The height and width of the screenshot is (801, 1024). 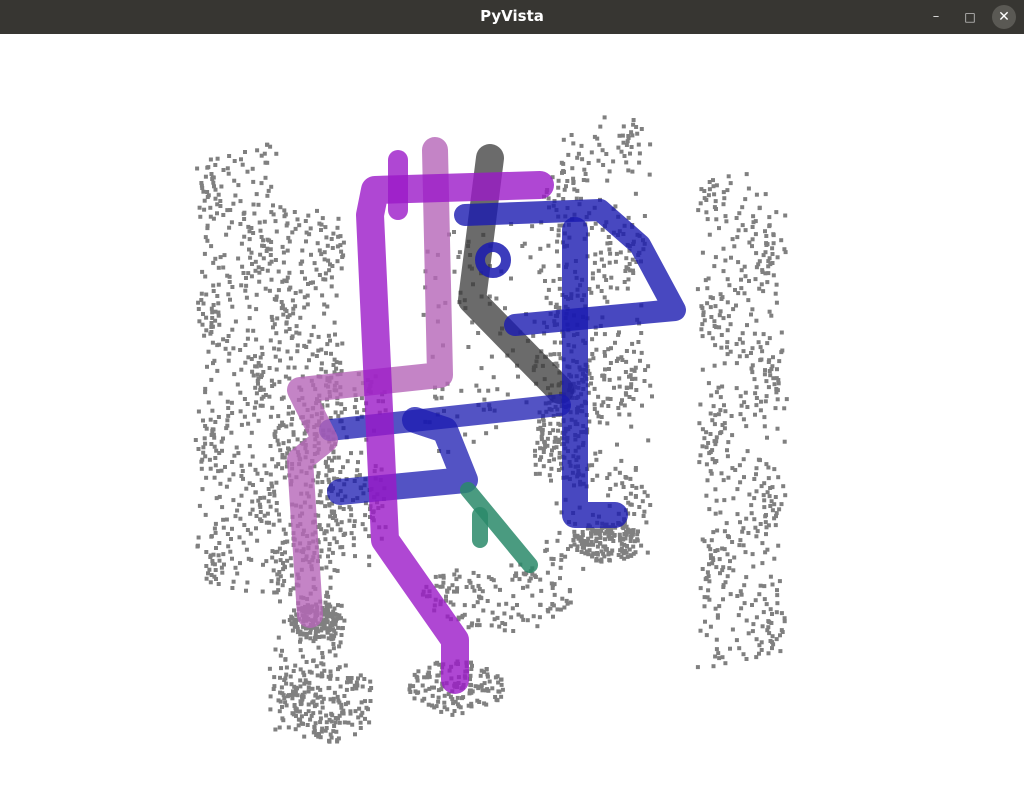 What do you see at coordinates (1004, 17) in the screenshot?
I see `close-button: ✕` at bounding box center [1004, 17].